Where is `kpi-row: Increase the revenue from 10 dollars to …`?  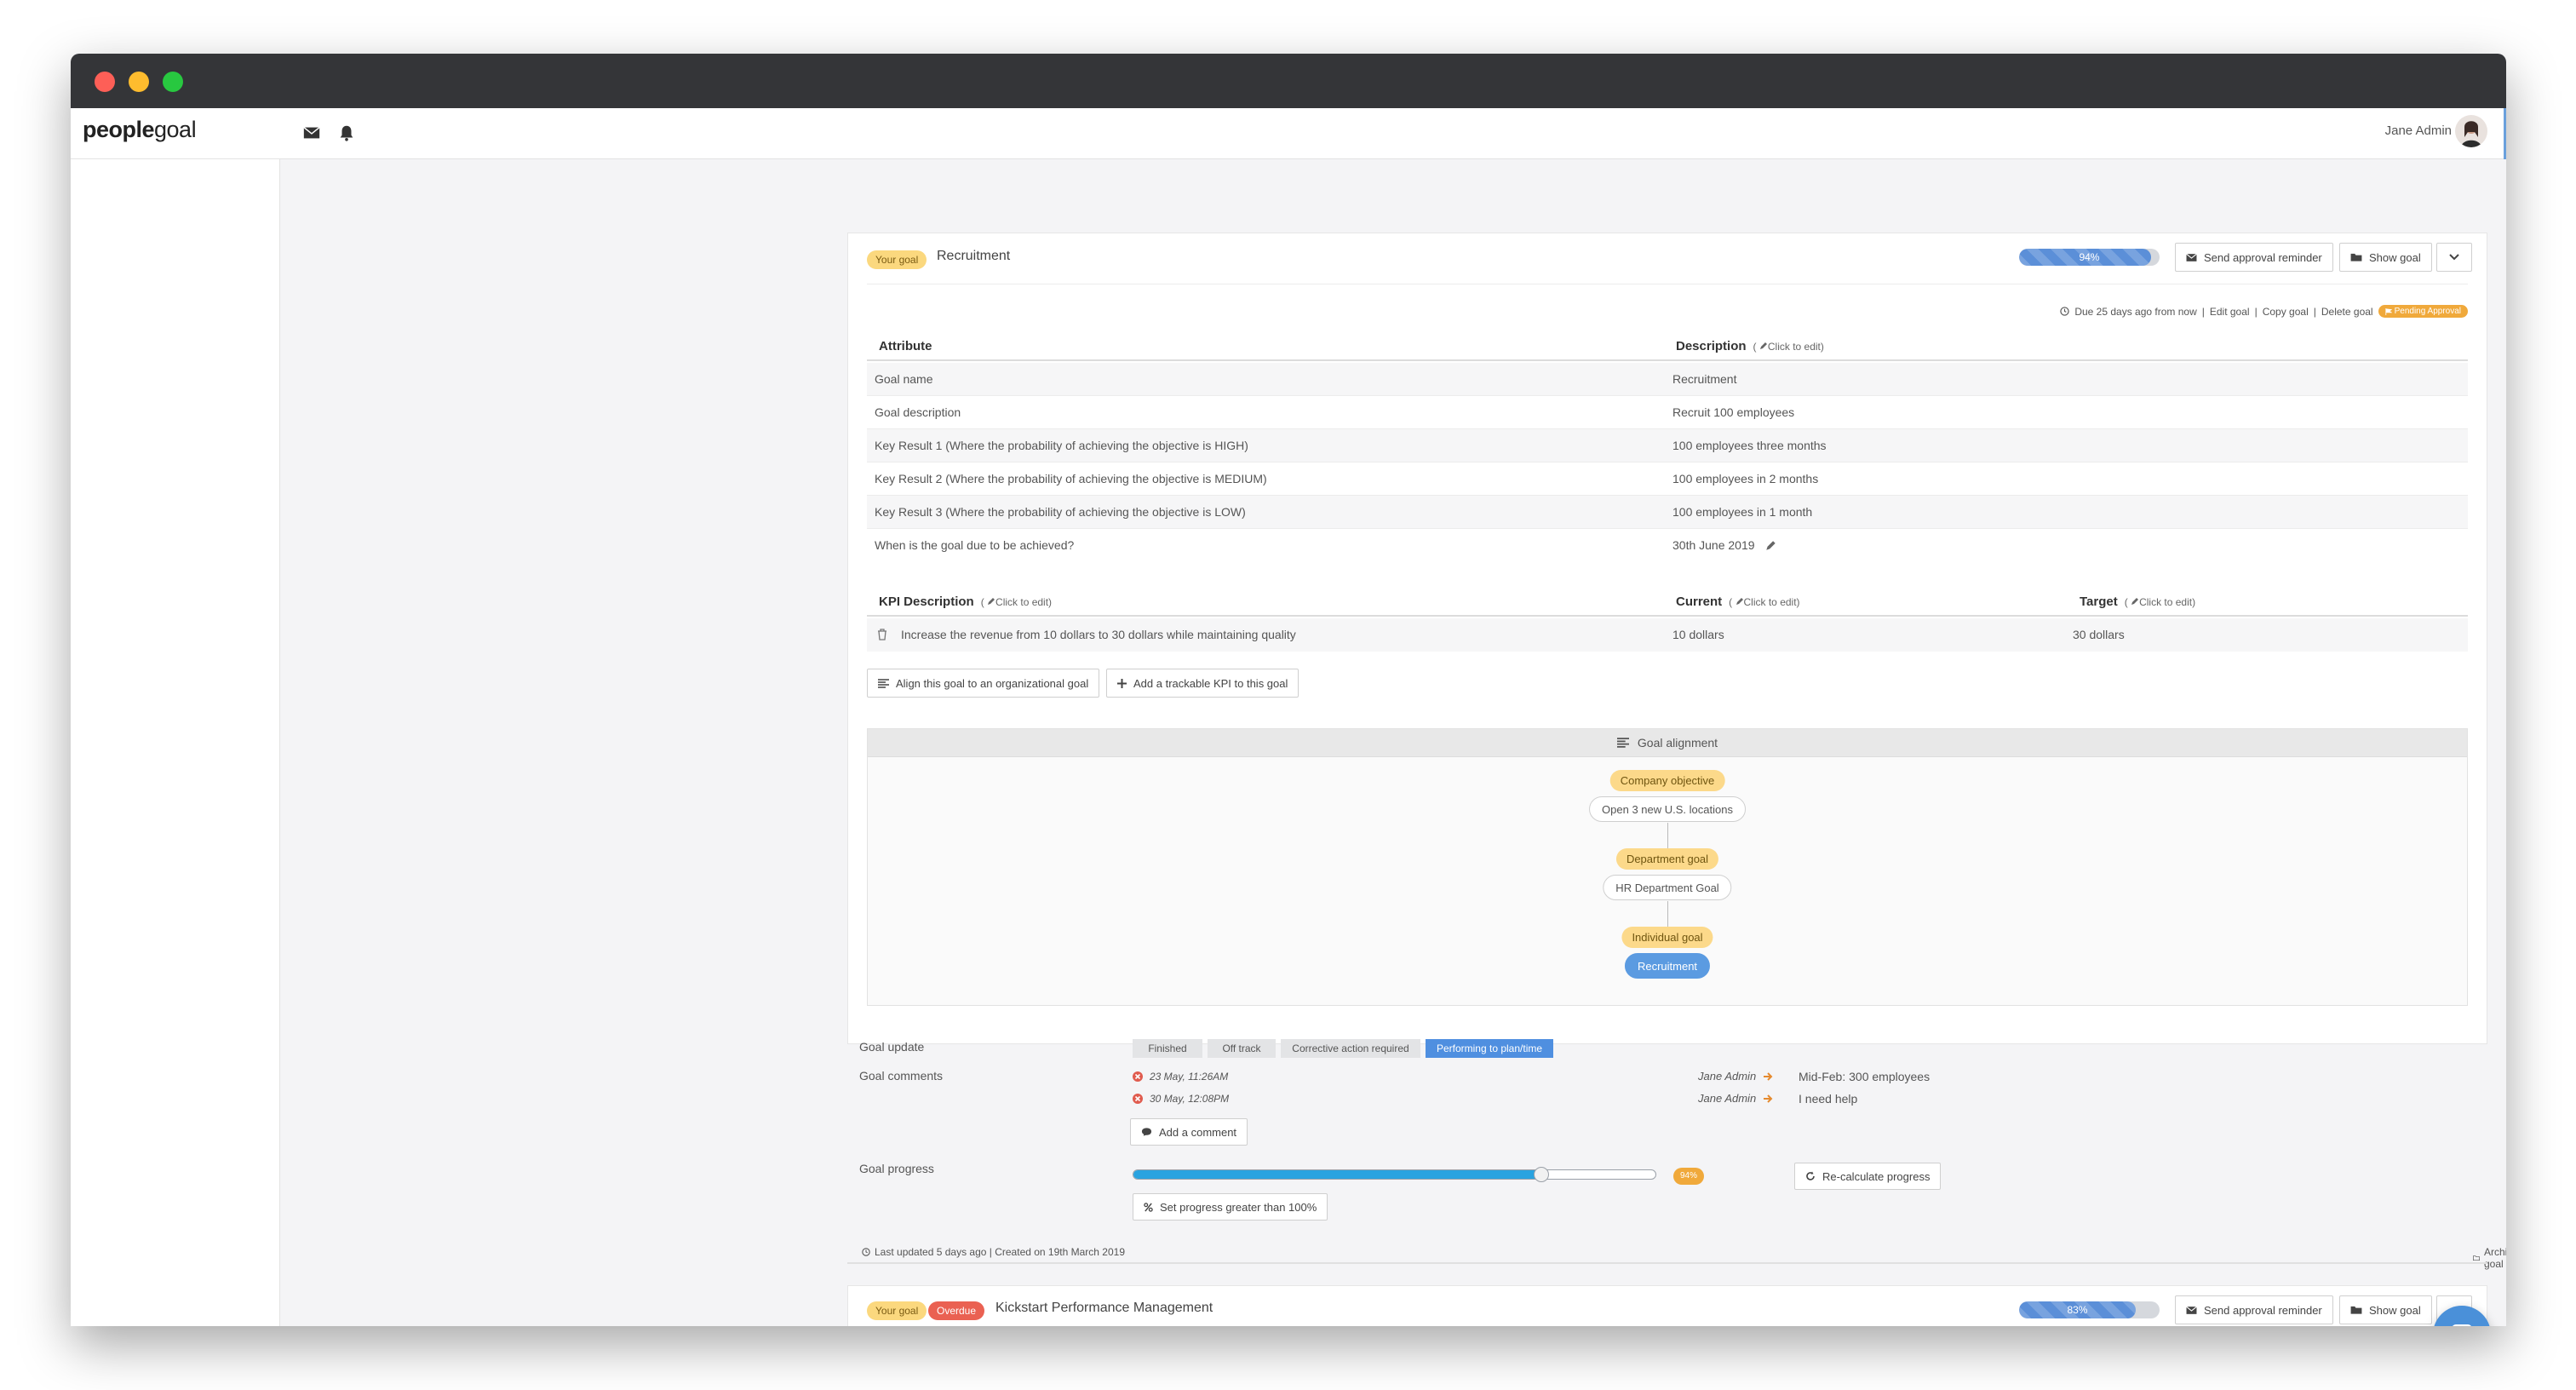
kpi-row: Increase the revenue from 10 dollars to … is located at coordinates (1667, 635).